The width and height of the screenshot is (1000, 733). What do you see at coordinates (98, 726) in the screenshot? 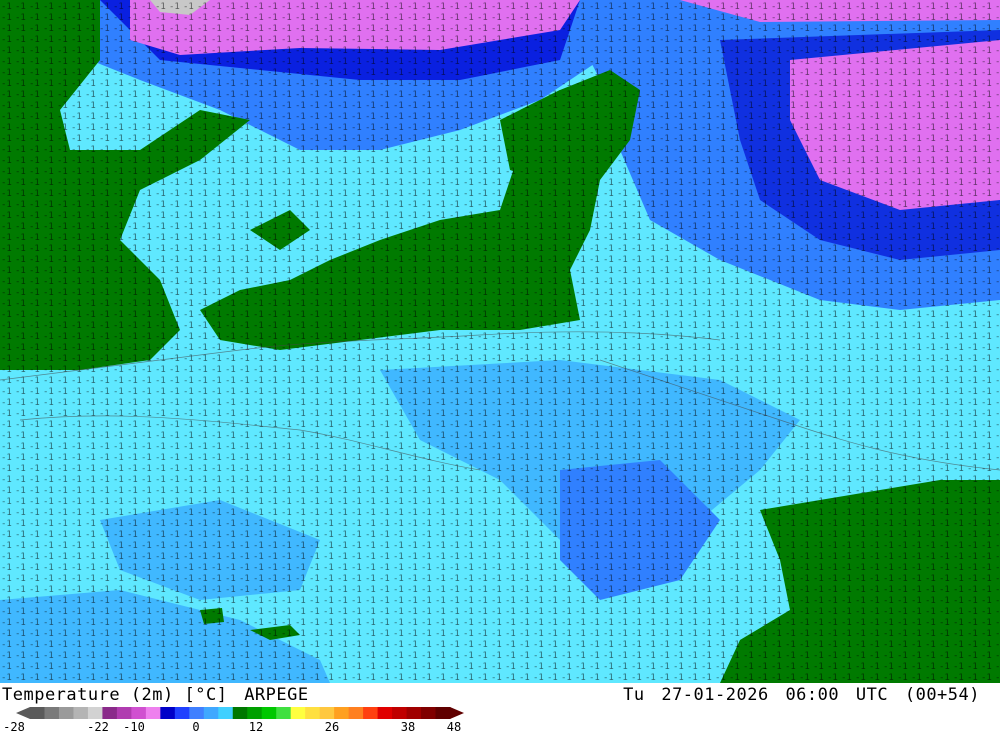
I see `legend-tick-label: -22` at bounding box center [98, 726].